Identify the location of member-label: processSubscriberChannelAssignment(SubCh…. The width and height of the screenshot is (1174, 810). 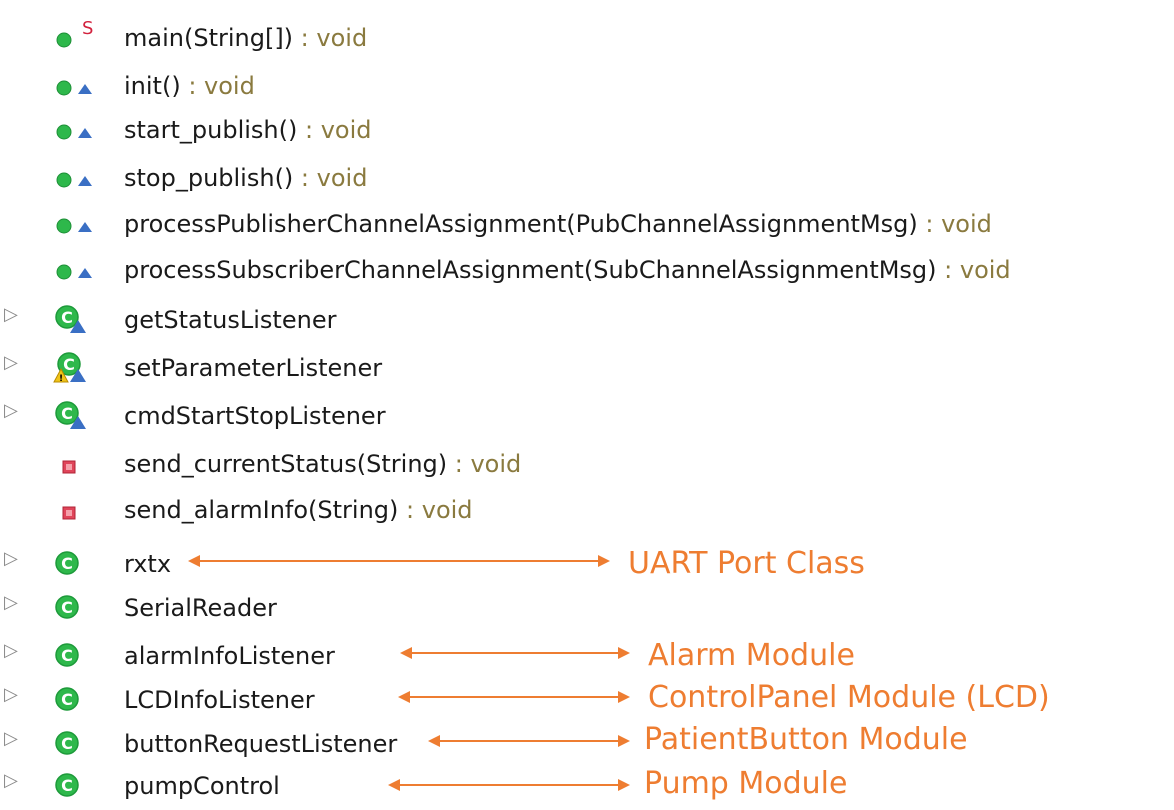
(567, 270).